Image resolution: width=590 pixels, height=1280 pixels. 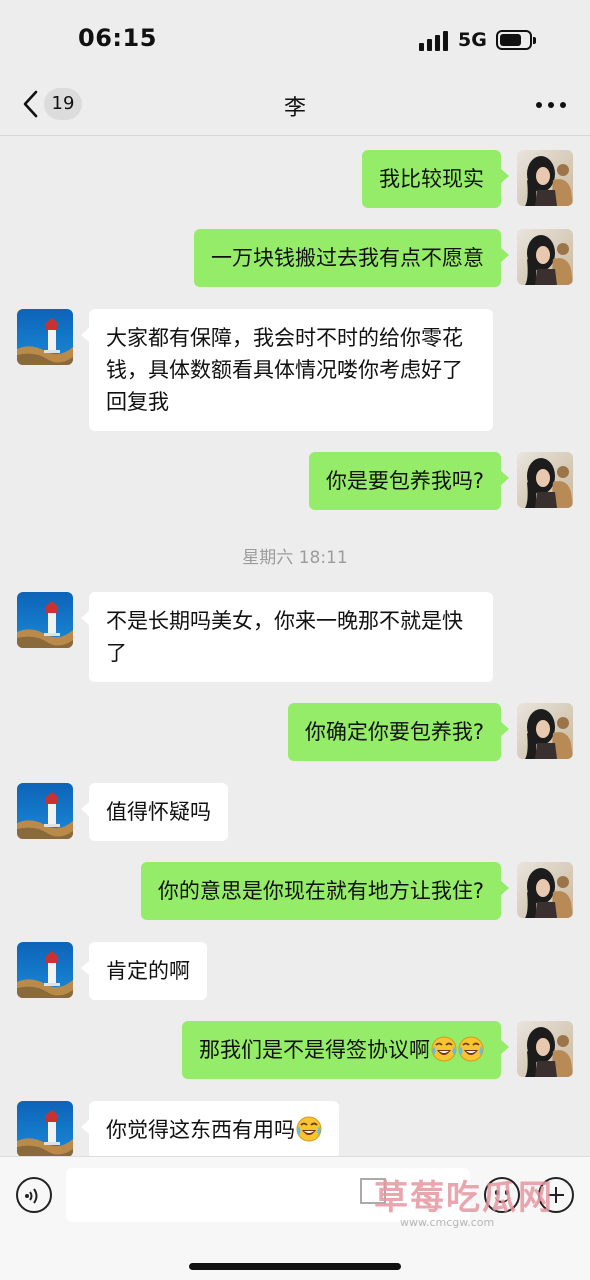 I want to click on header-divider, so click(x=295, y=135).